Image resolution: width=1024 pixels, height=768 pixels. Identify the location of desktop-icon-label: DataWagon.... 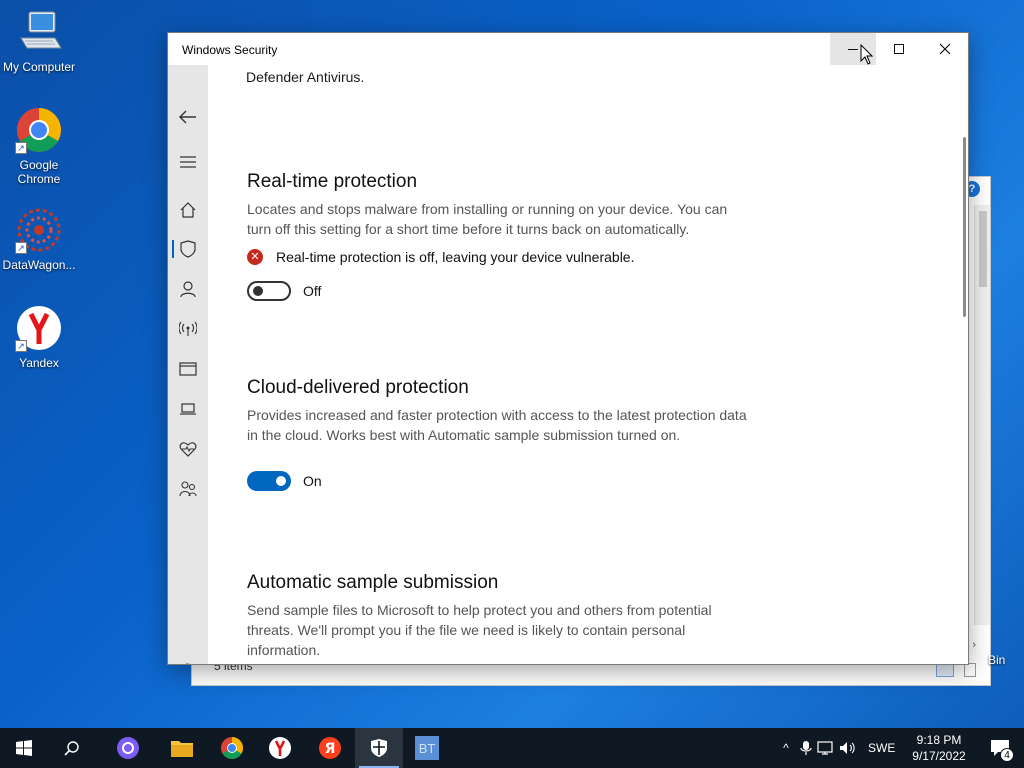
(39, 265).